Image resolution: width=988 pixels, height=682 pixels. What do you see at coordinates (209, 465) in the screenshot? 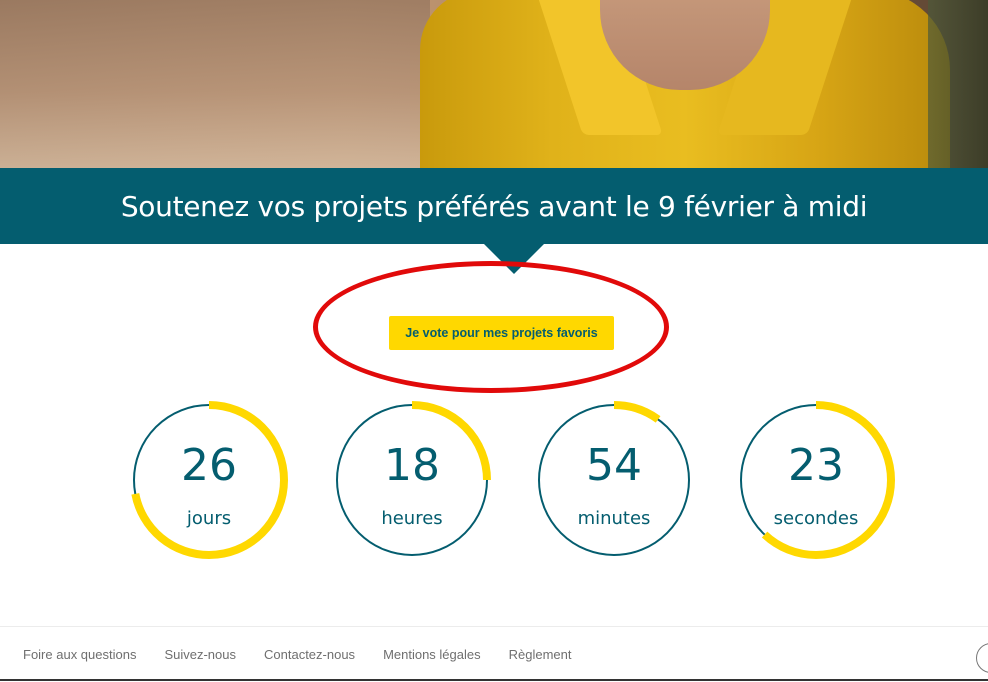
I see `countdown-value: 26` at bounding box center [209, 465].